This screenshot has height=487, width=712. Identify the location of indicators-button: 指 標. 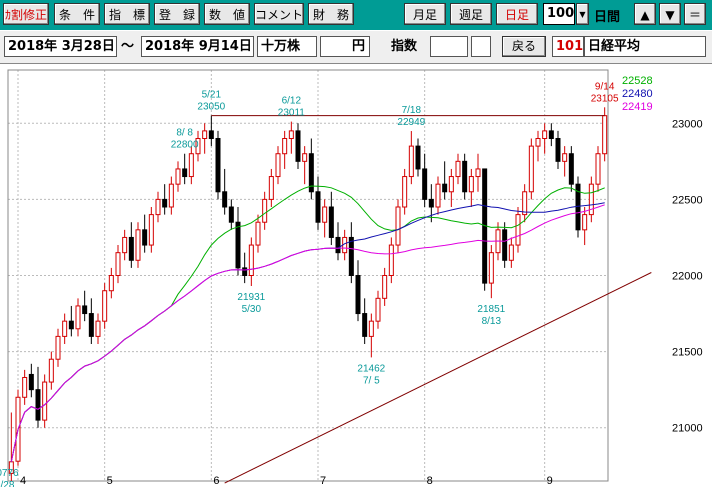
(127, 14).